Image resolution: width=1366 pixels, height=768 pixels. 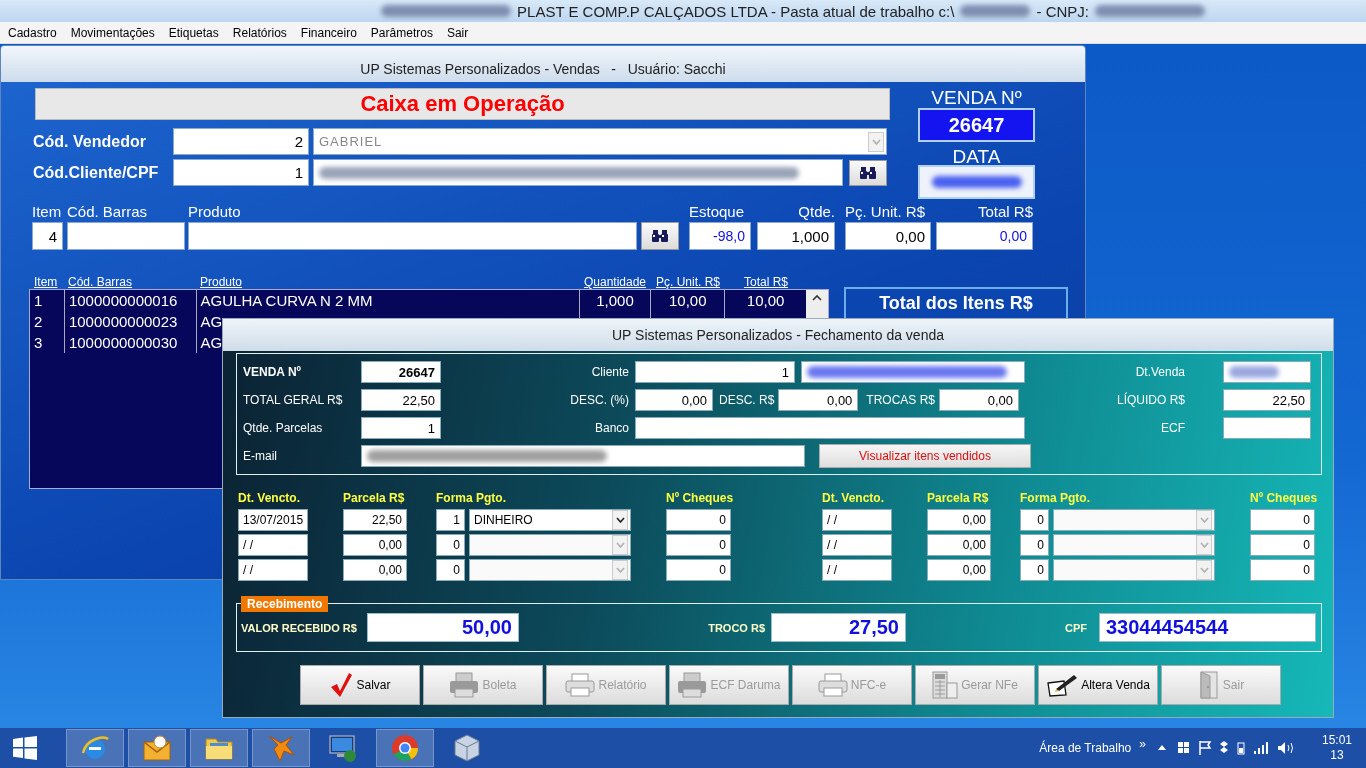 What do you see at coordinates (976, 157) in the screenshot?
I see `field-label: DATA` at bounding box center [976, 157].